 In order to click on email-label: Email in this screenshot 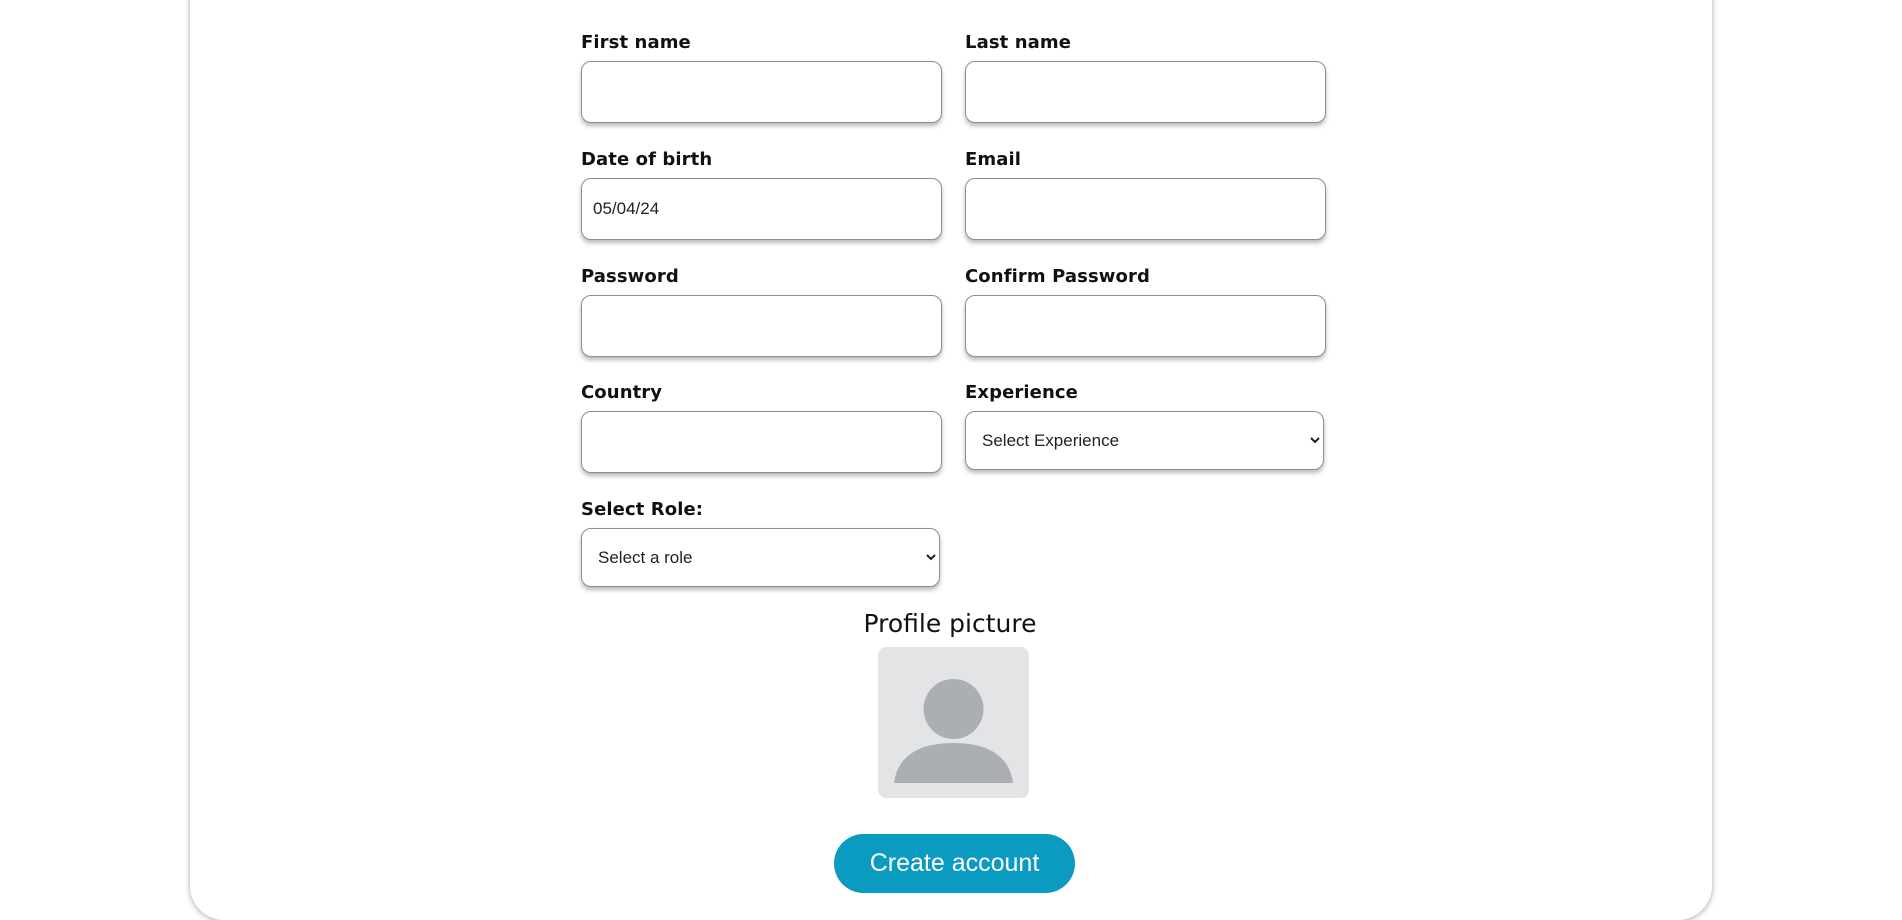, I will do `click(993, 159)`.